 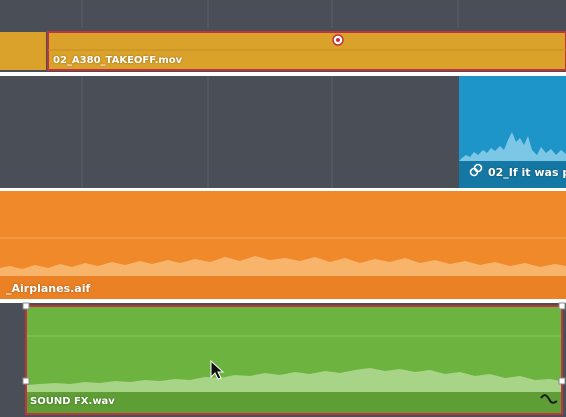 What do you see at coordinates (26, 306) in the screenshot?
I see `clip-handle-top-left` at bounding box center [26, 306].